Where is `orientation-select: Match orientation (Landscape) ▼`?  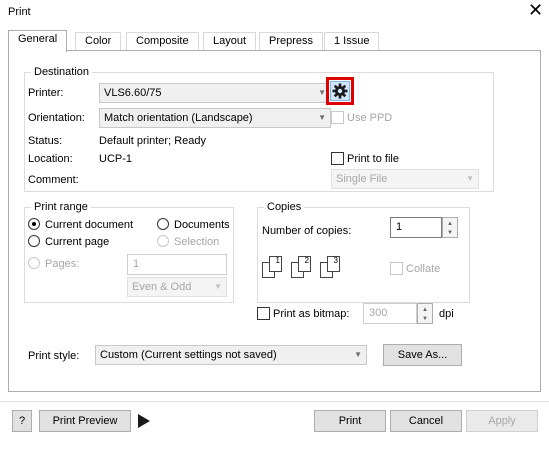 orientation-select: Match orientation (Landscape) ▼ is located at coordinates (215, 118).